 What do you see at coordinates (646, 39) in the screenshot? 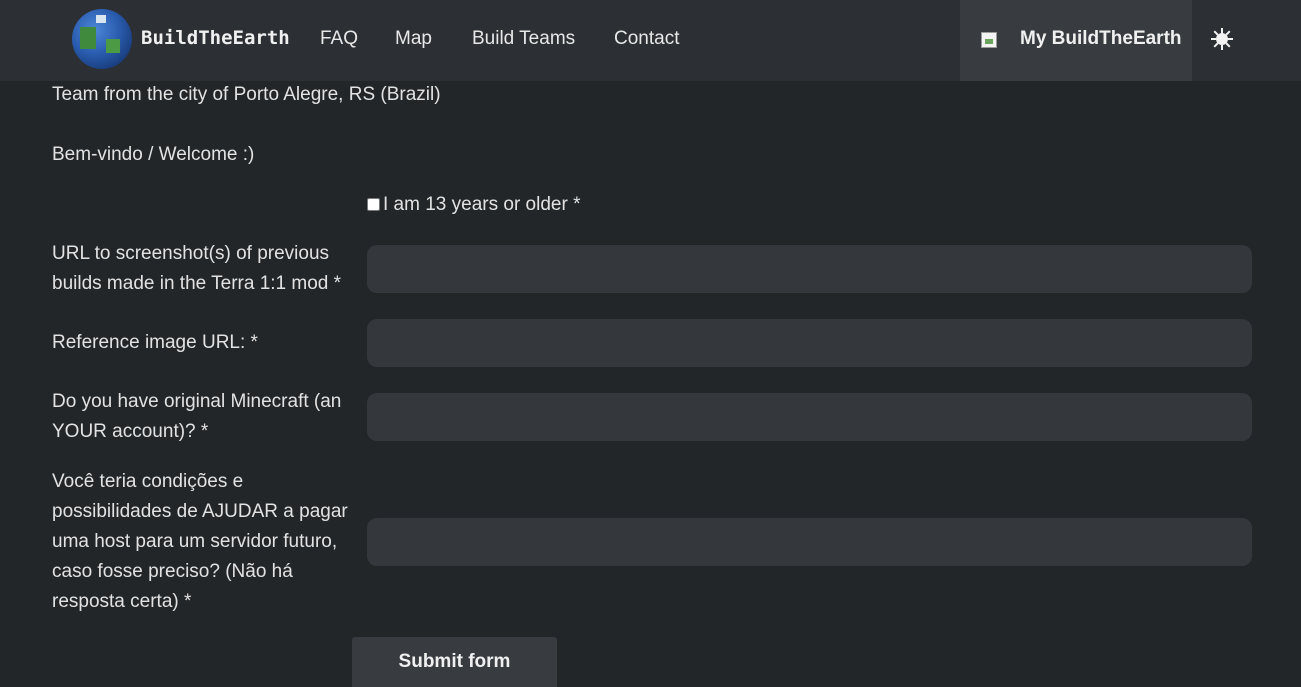
I see `nav-link-contact: Contact` at bounding box center [646, 39].